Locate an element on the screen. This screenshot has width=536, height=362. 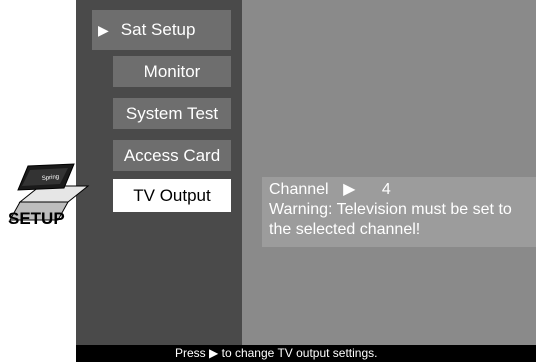
setup-logo-text: SETUP is located at coordinates (36, 218).